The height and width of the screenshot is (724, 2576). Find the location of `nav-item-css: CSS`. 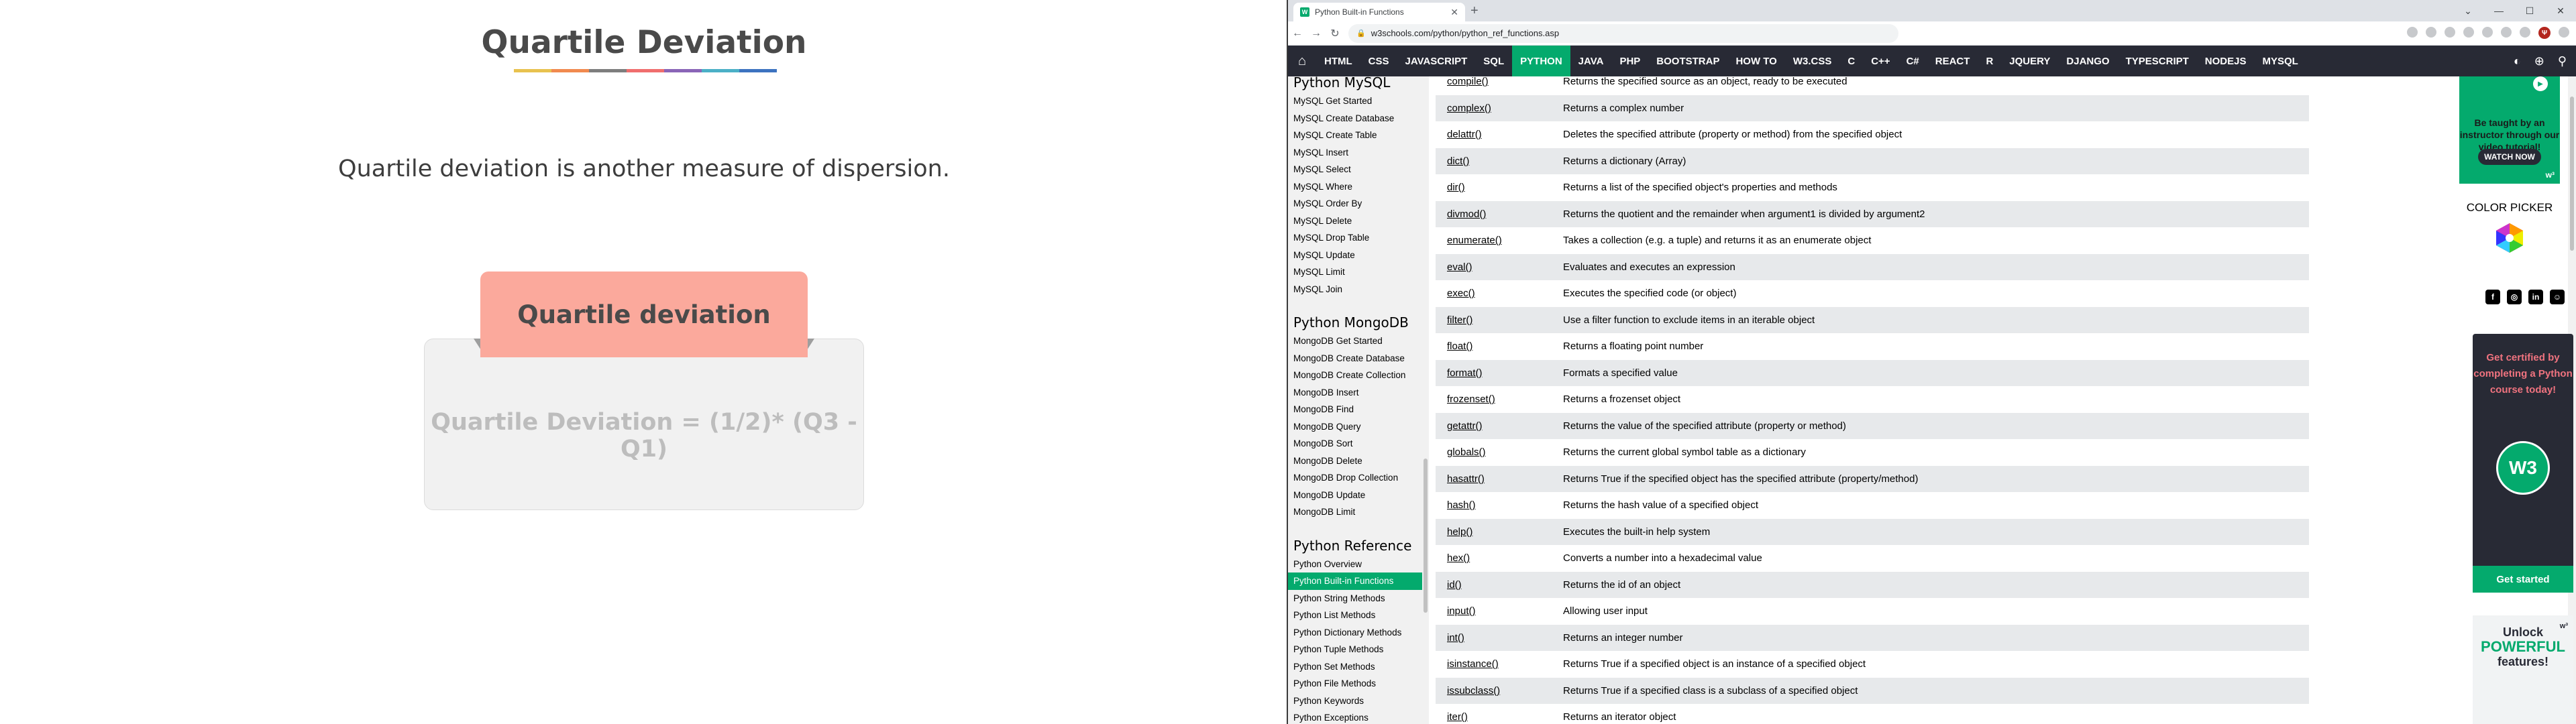

nav-item-css: CSS is located at coordinates (1378, 61).